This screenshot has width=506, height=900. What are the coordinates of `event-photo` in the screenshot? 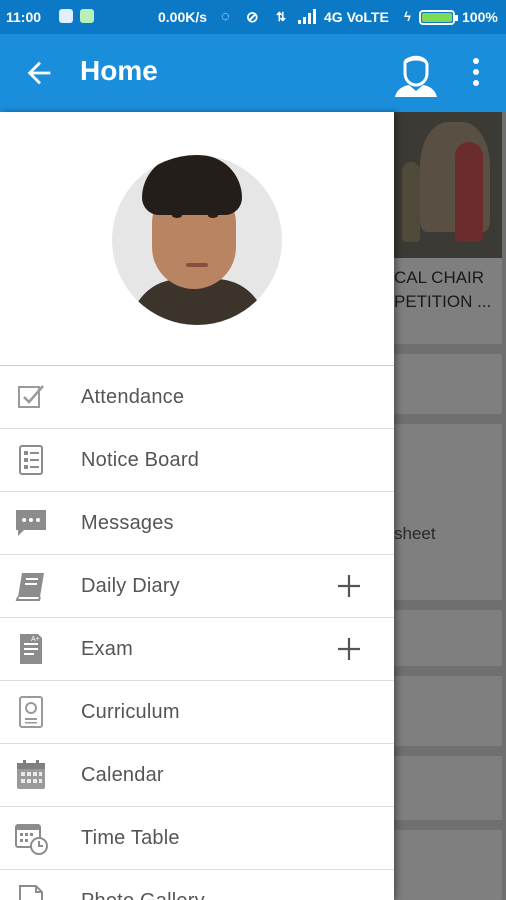 It's located at (441, 185).